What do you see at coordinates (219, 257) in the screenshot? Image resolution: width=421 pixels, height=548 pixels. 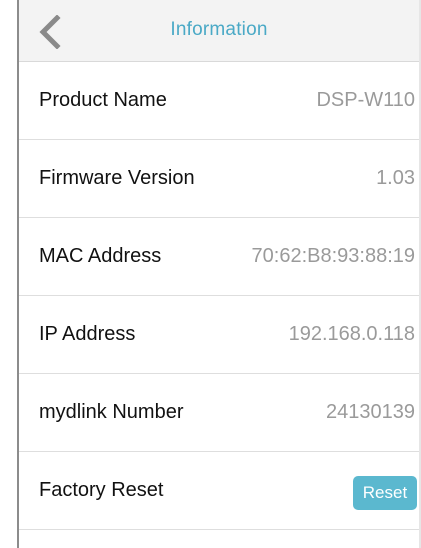 I see `list-item-mac-address: MAC Address 70:62:B8:93:88:19` at bounding box center [219, 257].